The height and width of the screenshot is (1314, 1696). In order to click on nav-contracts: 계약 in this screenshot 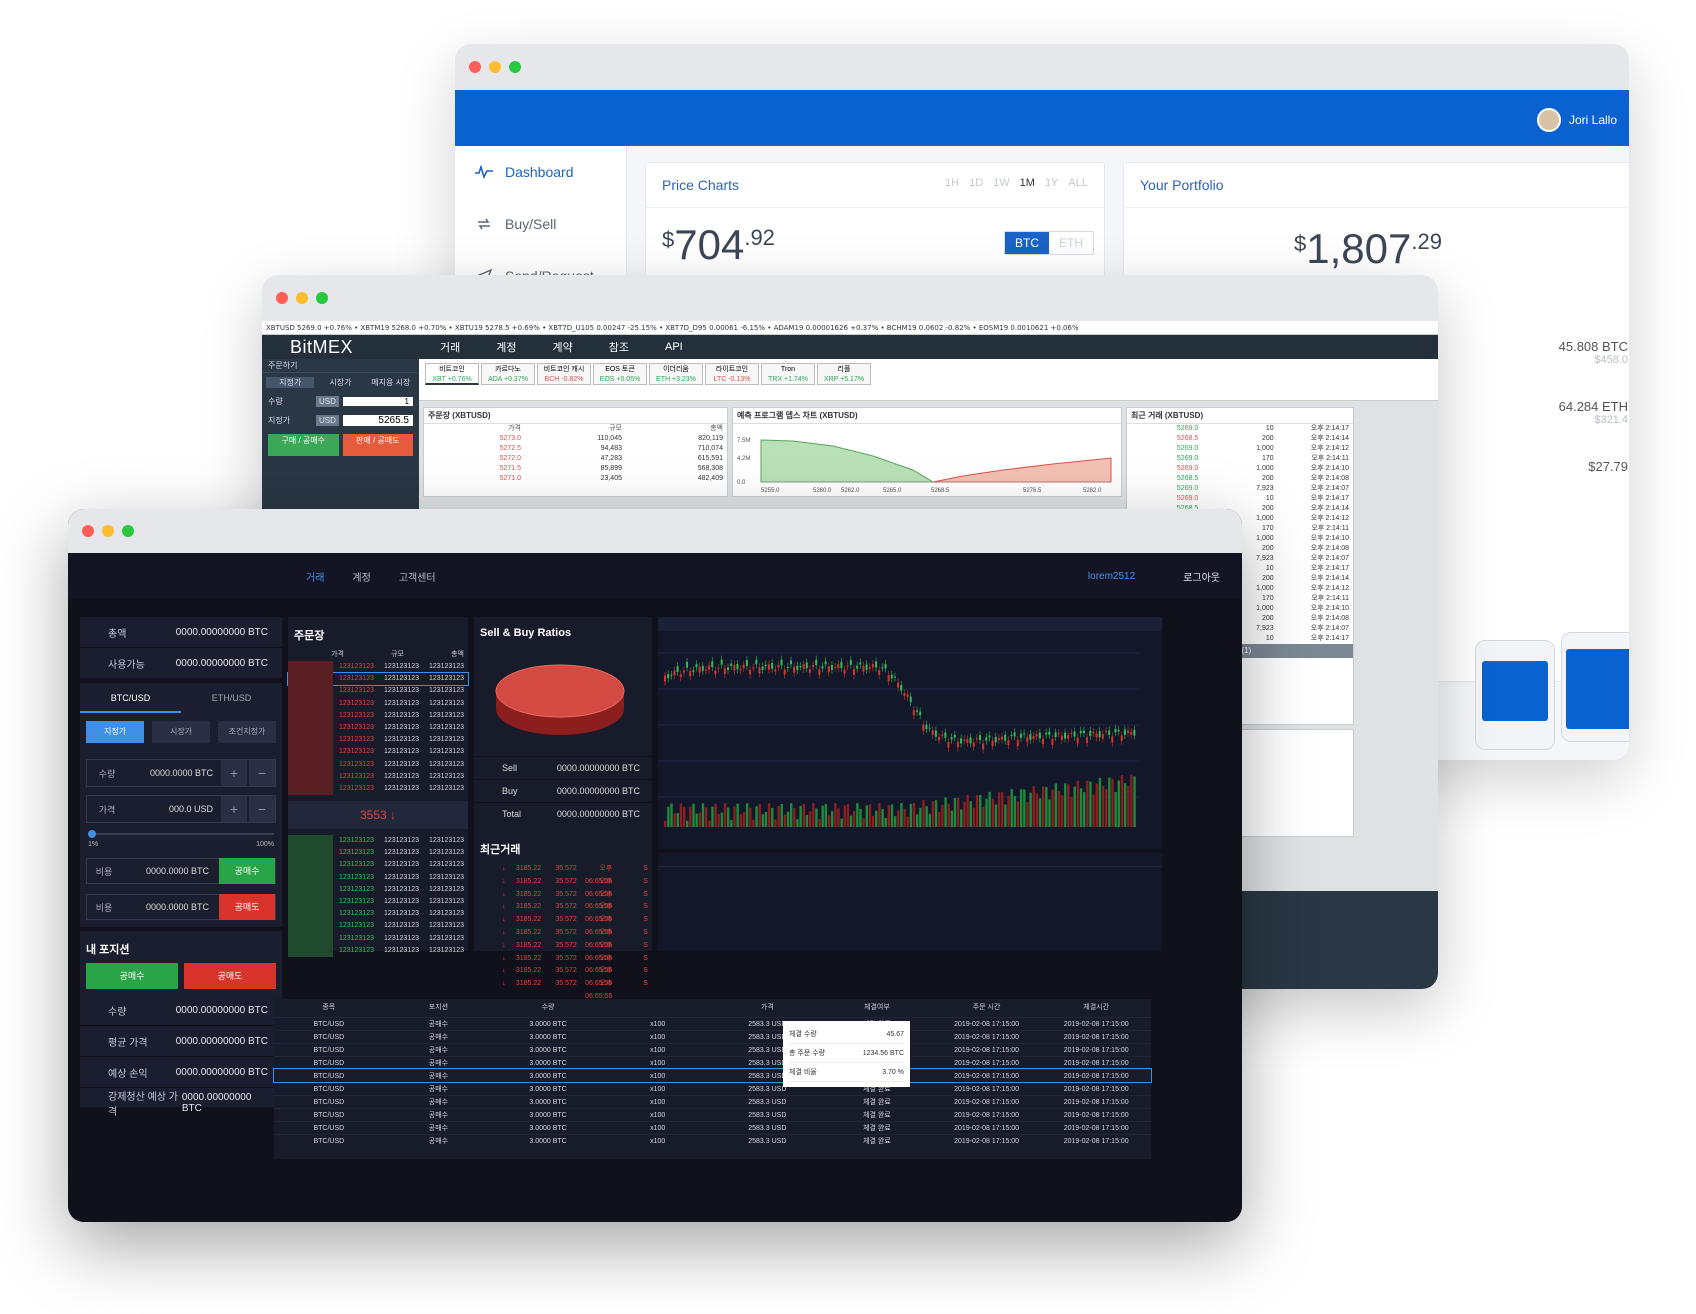, I will do `click(563, 347)`.